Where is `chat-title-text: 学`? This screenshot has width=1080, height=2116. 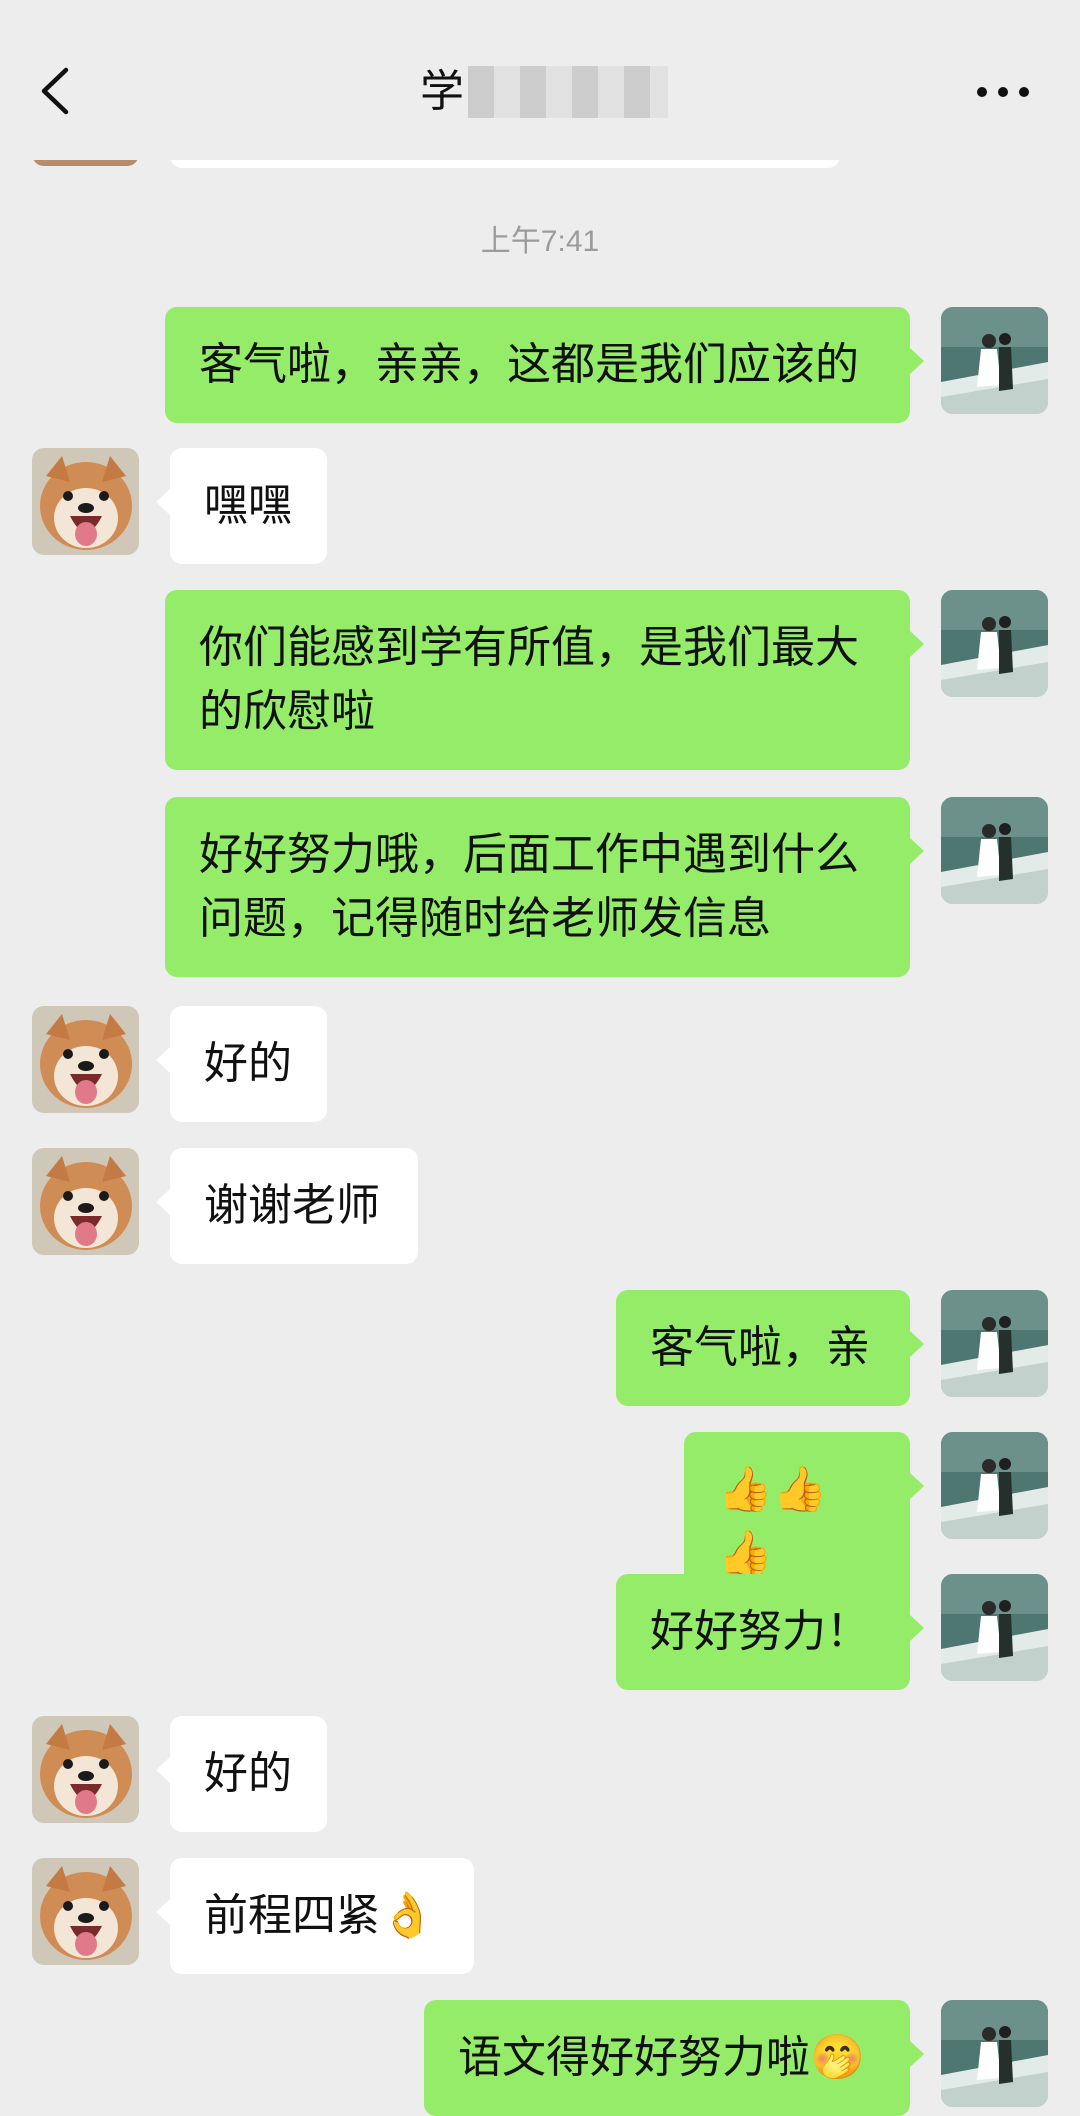 chat-title-text: 学 is located at coordinates (442, 91).